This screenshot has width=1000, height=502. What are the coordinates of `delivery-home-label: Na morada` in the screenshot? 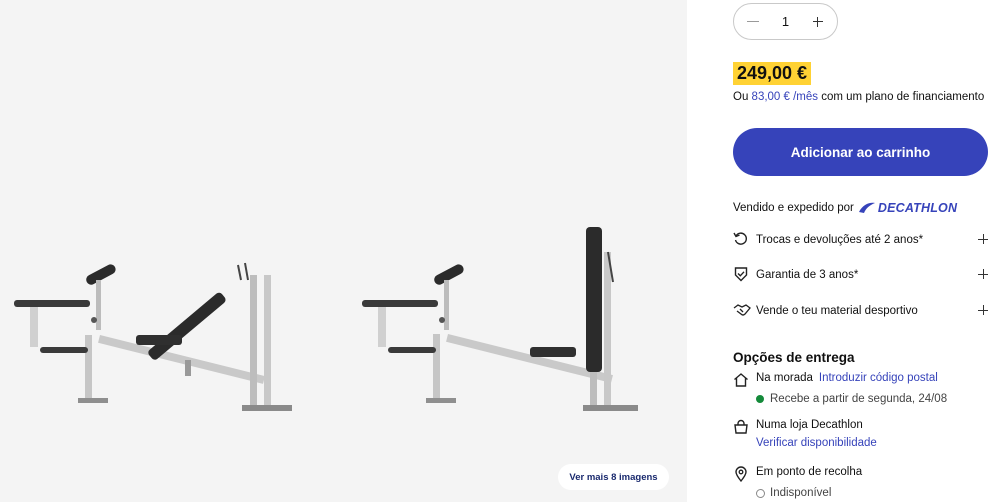 It's located at (784, 378).